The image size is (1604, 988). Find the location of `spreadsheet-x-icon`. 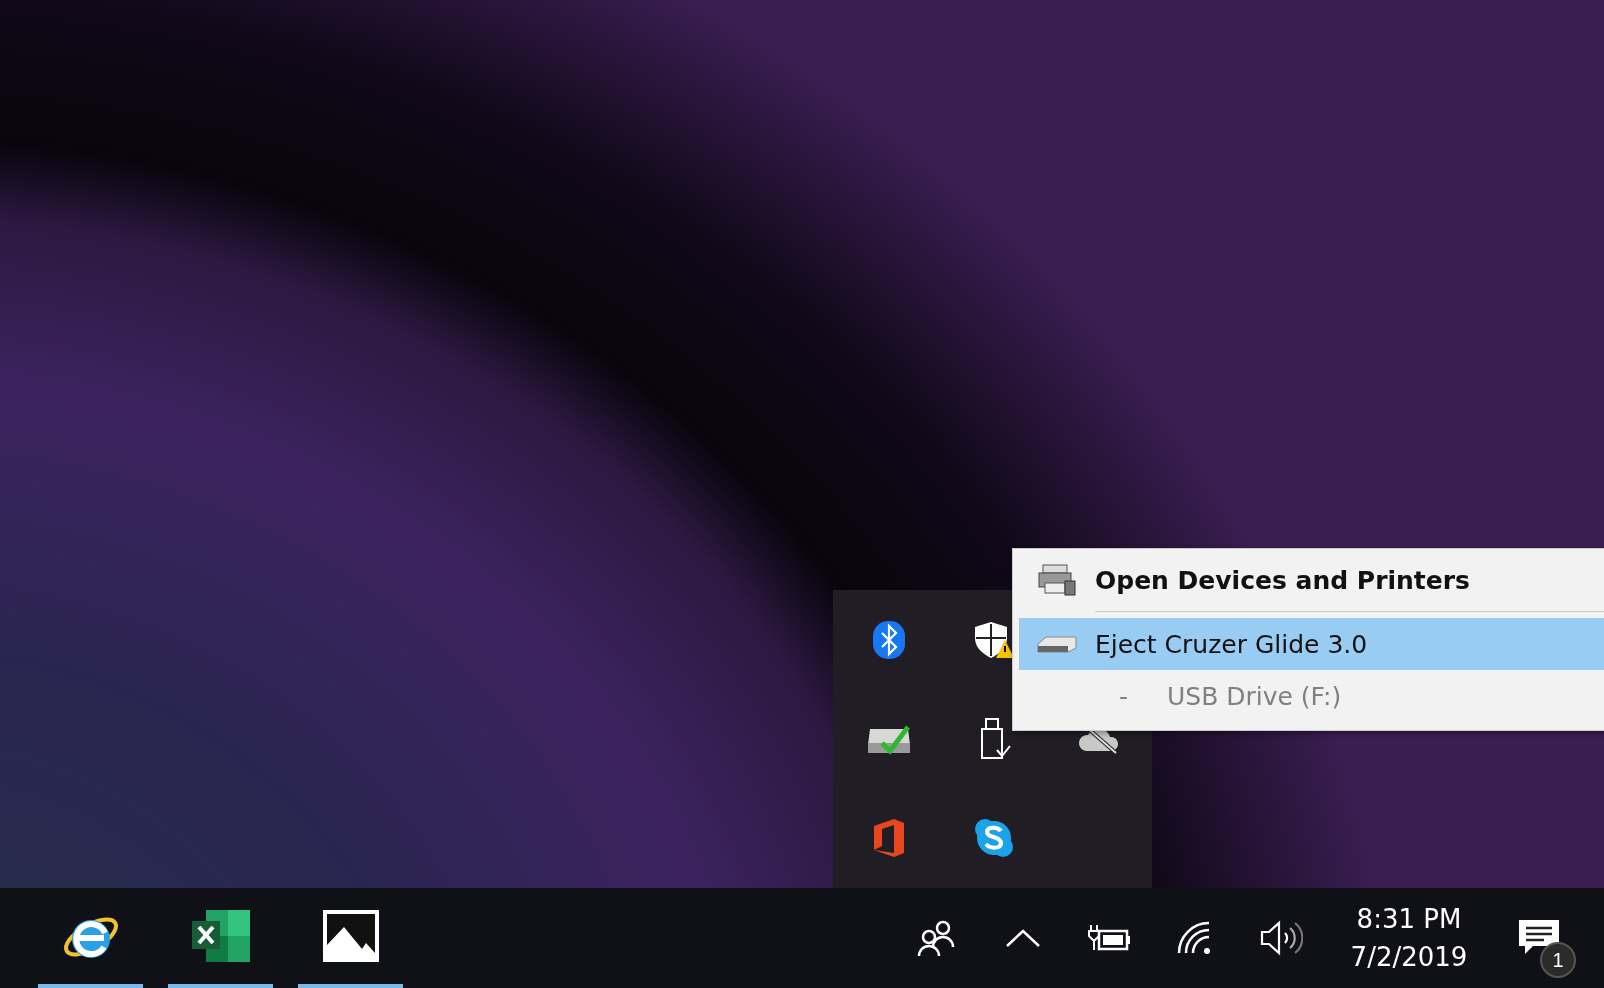

spreadsheet-x-icon is located at coordinates (220, 936).